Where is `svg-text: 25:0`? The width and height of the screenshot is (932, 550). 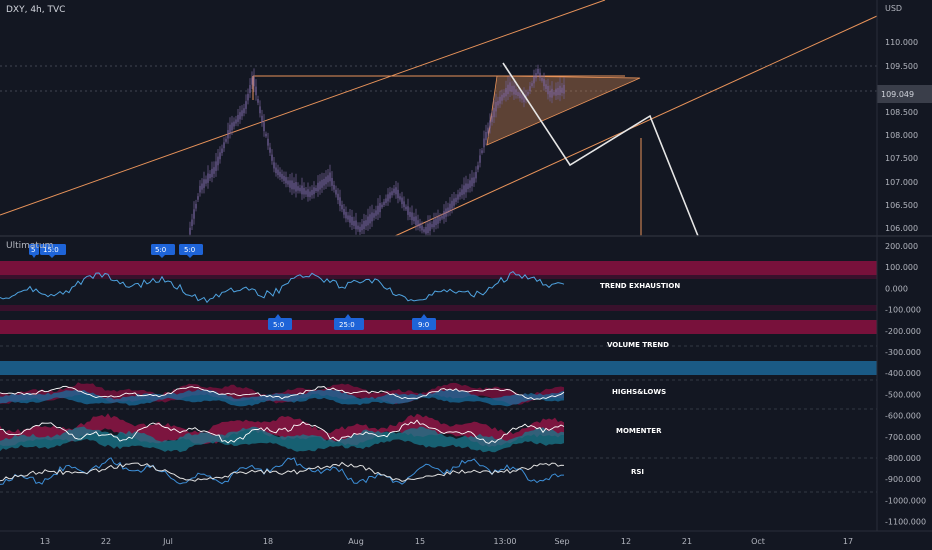 svg-text: 25:0 is located at coordinates (347, 325).